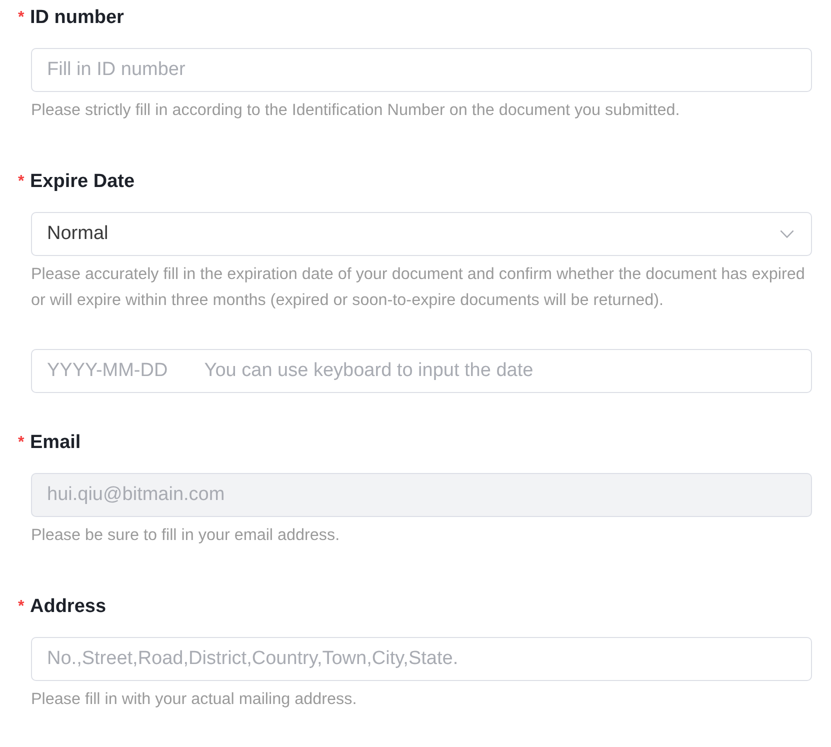 This screenshot has width=831, height=747. Describe the element at coordinates (77, 18) in the screenshot. I see `field-label: ID number` at that location.